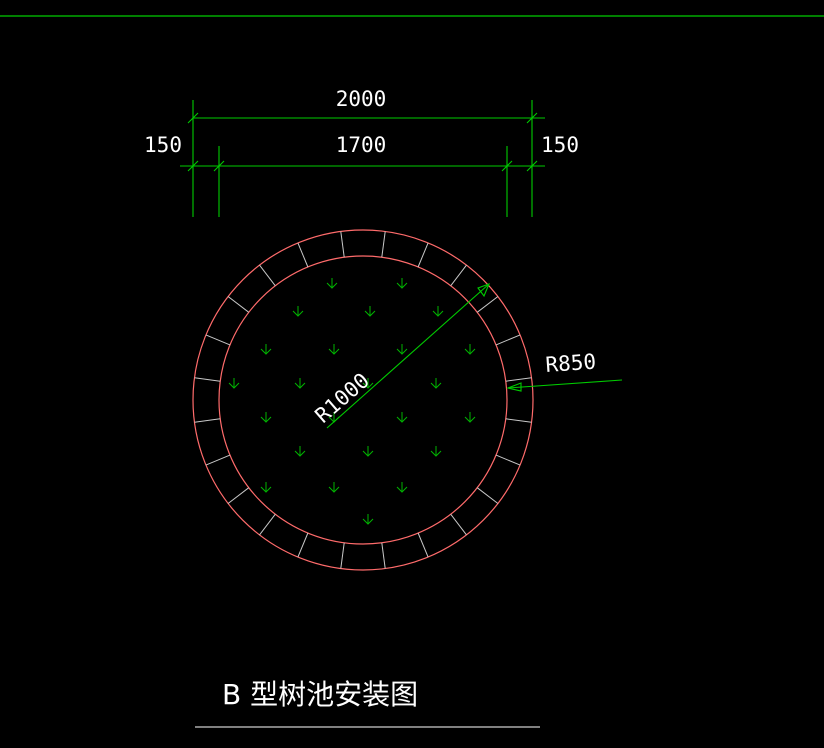 The image size is (824, 748). Describe the element at coordinates (361, 145) in the screenshot. I see `dimension-inner-label: 1700` at that location.